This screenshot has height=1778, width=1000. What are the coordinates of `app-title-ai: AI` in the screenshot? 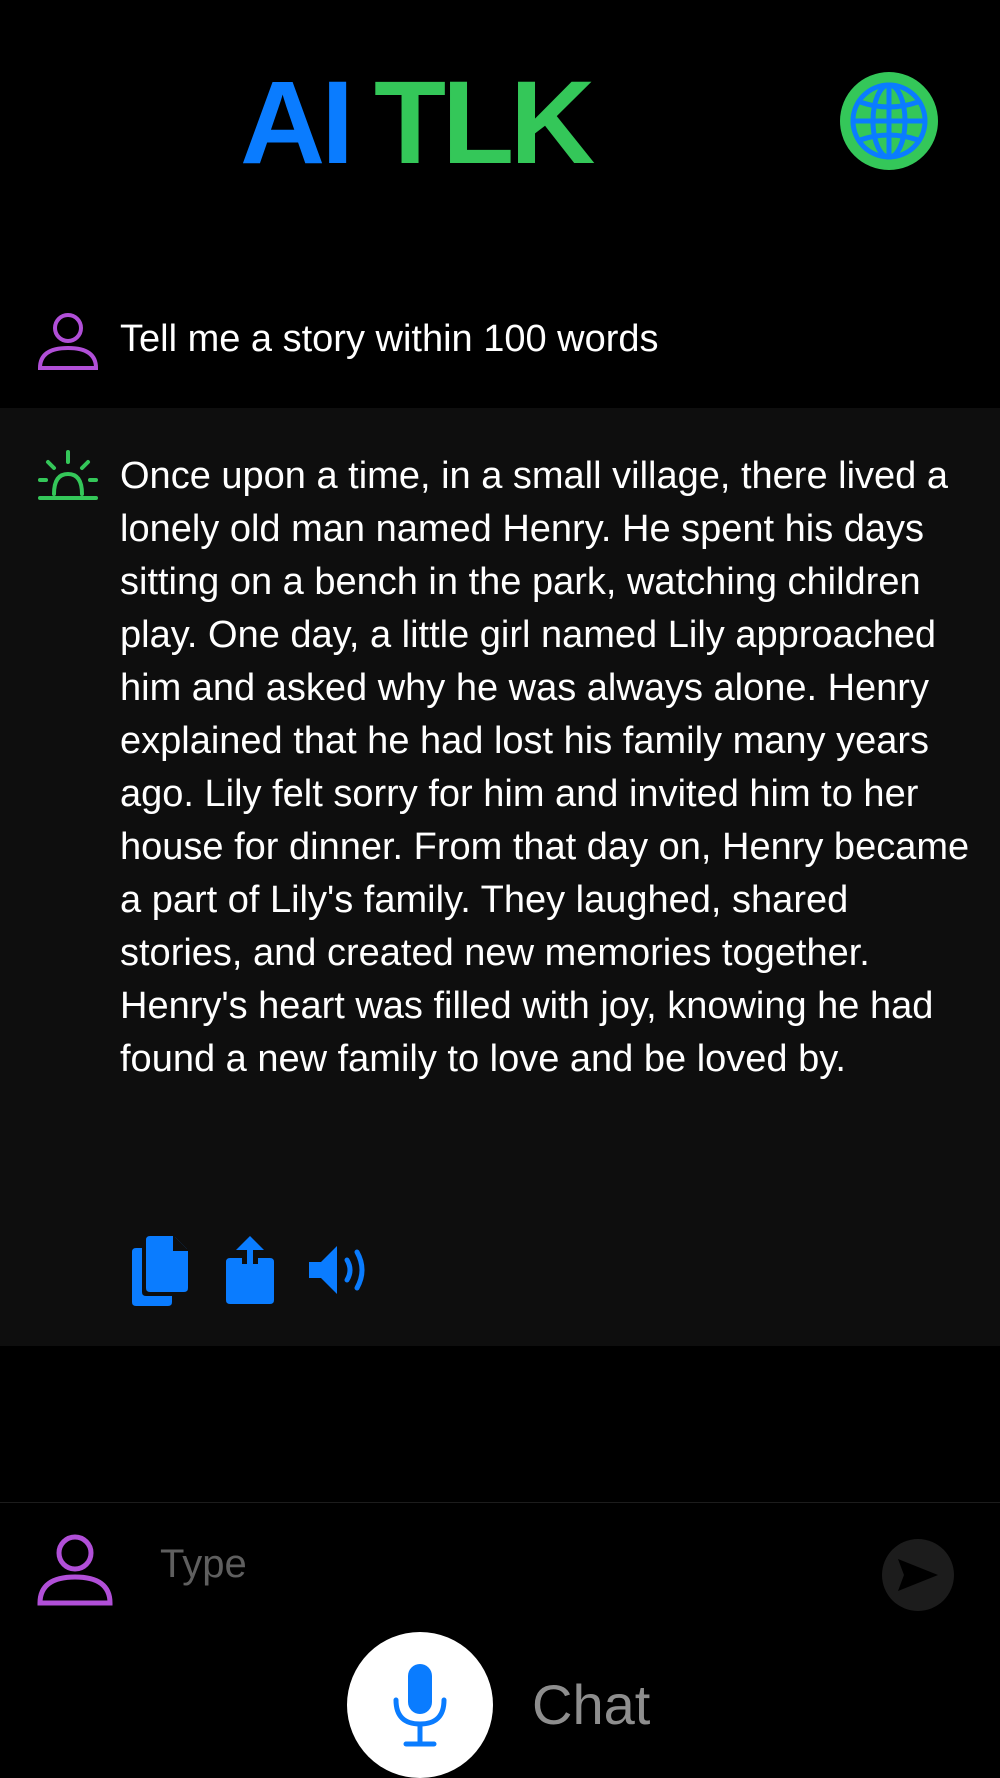 It's located at (297, 123).